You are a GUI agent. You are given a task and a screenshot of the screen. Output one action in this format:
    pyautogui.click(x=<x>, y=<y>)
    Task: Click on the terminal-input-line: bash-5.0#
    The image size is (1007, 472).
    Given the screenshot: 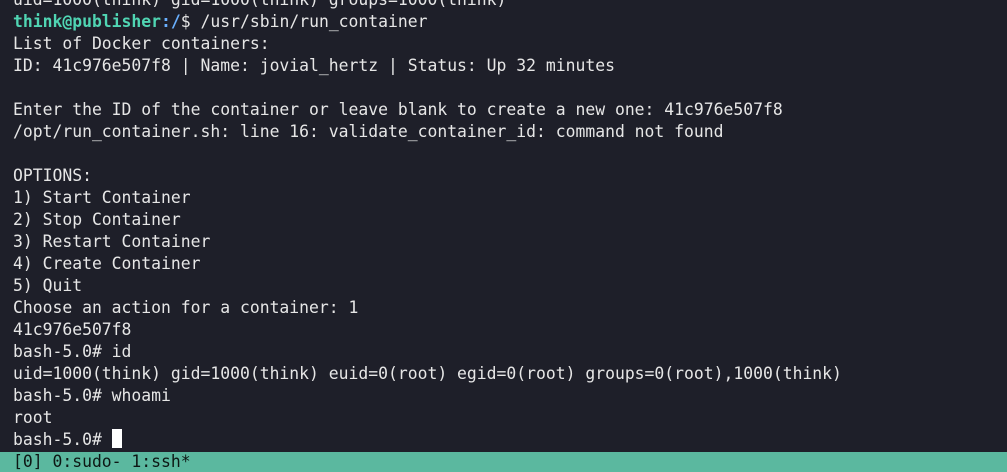 What is the action you would take?
    pyautogui.click(x=510, y=440)
    